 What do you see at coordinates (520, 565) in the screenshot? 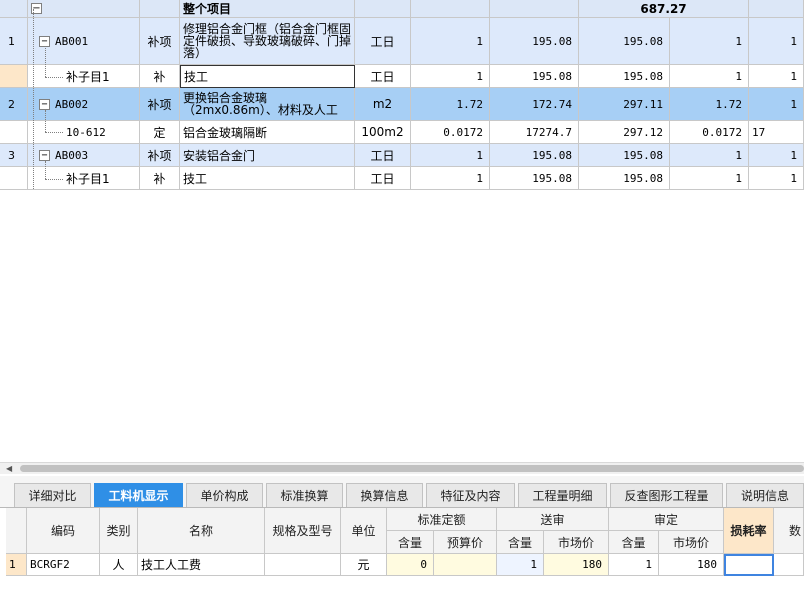
I see `sub-content-value: 1` at bounding box center [520, 565].